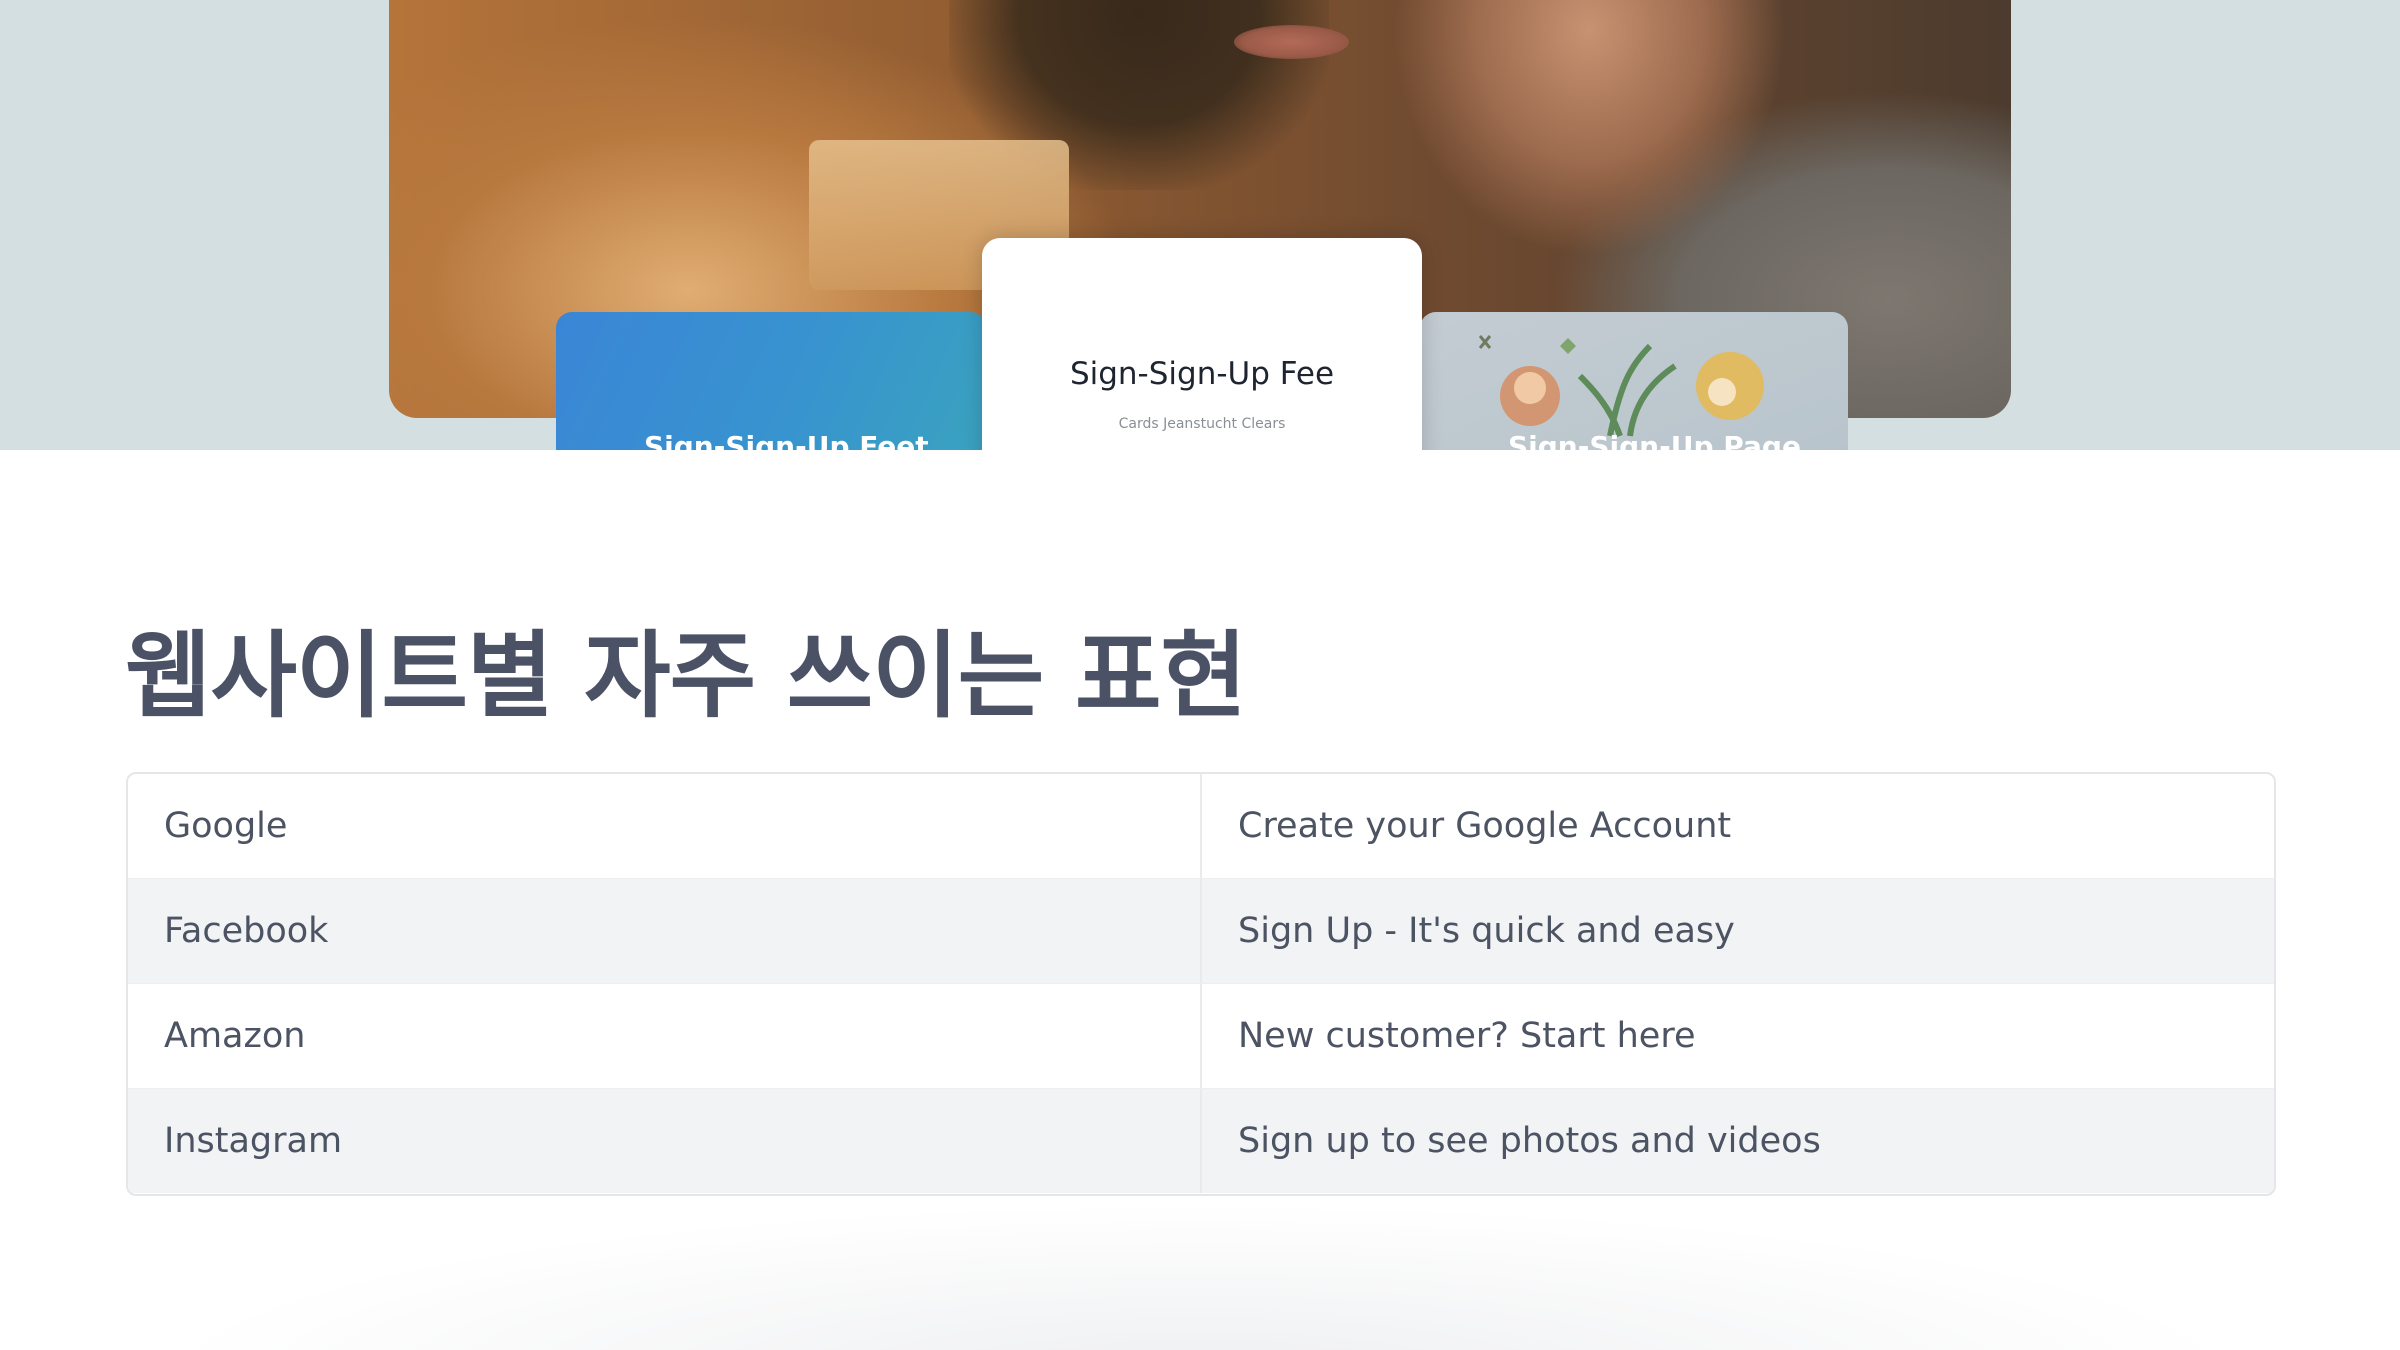 This screenshot has width=2400, height=1350. What do you see at coordinates (786, 440) in the screenshot?
I see `card-left-label: Sign-Sign-Up Feet` at bounding box center [786, 440].